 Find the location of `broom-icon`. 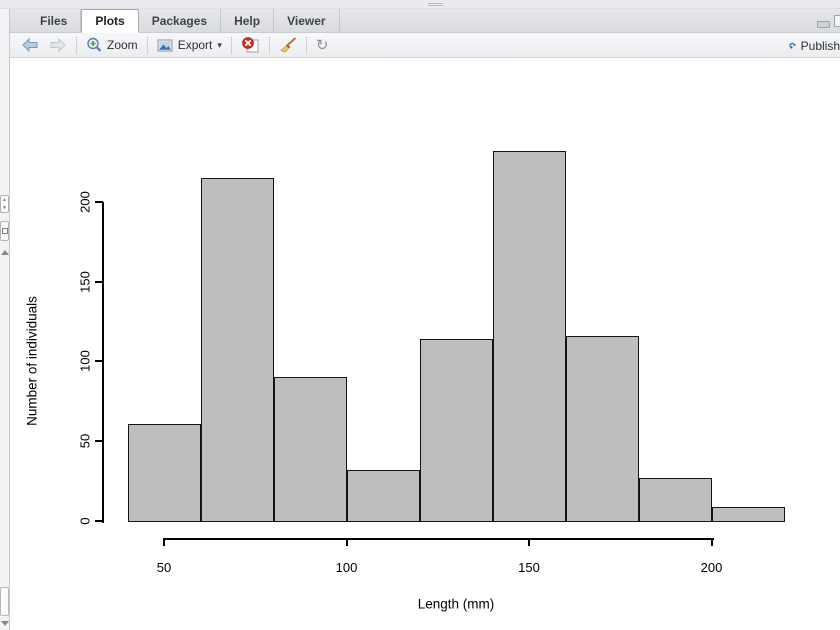

broom-icon is located at coordinates (288, 45).